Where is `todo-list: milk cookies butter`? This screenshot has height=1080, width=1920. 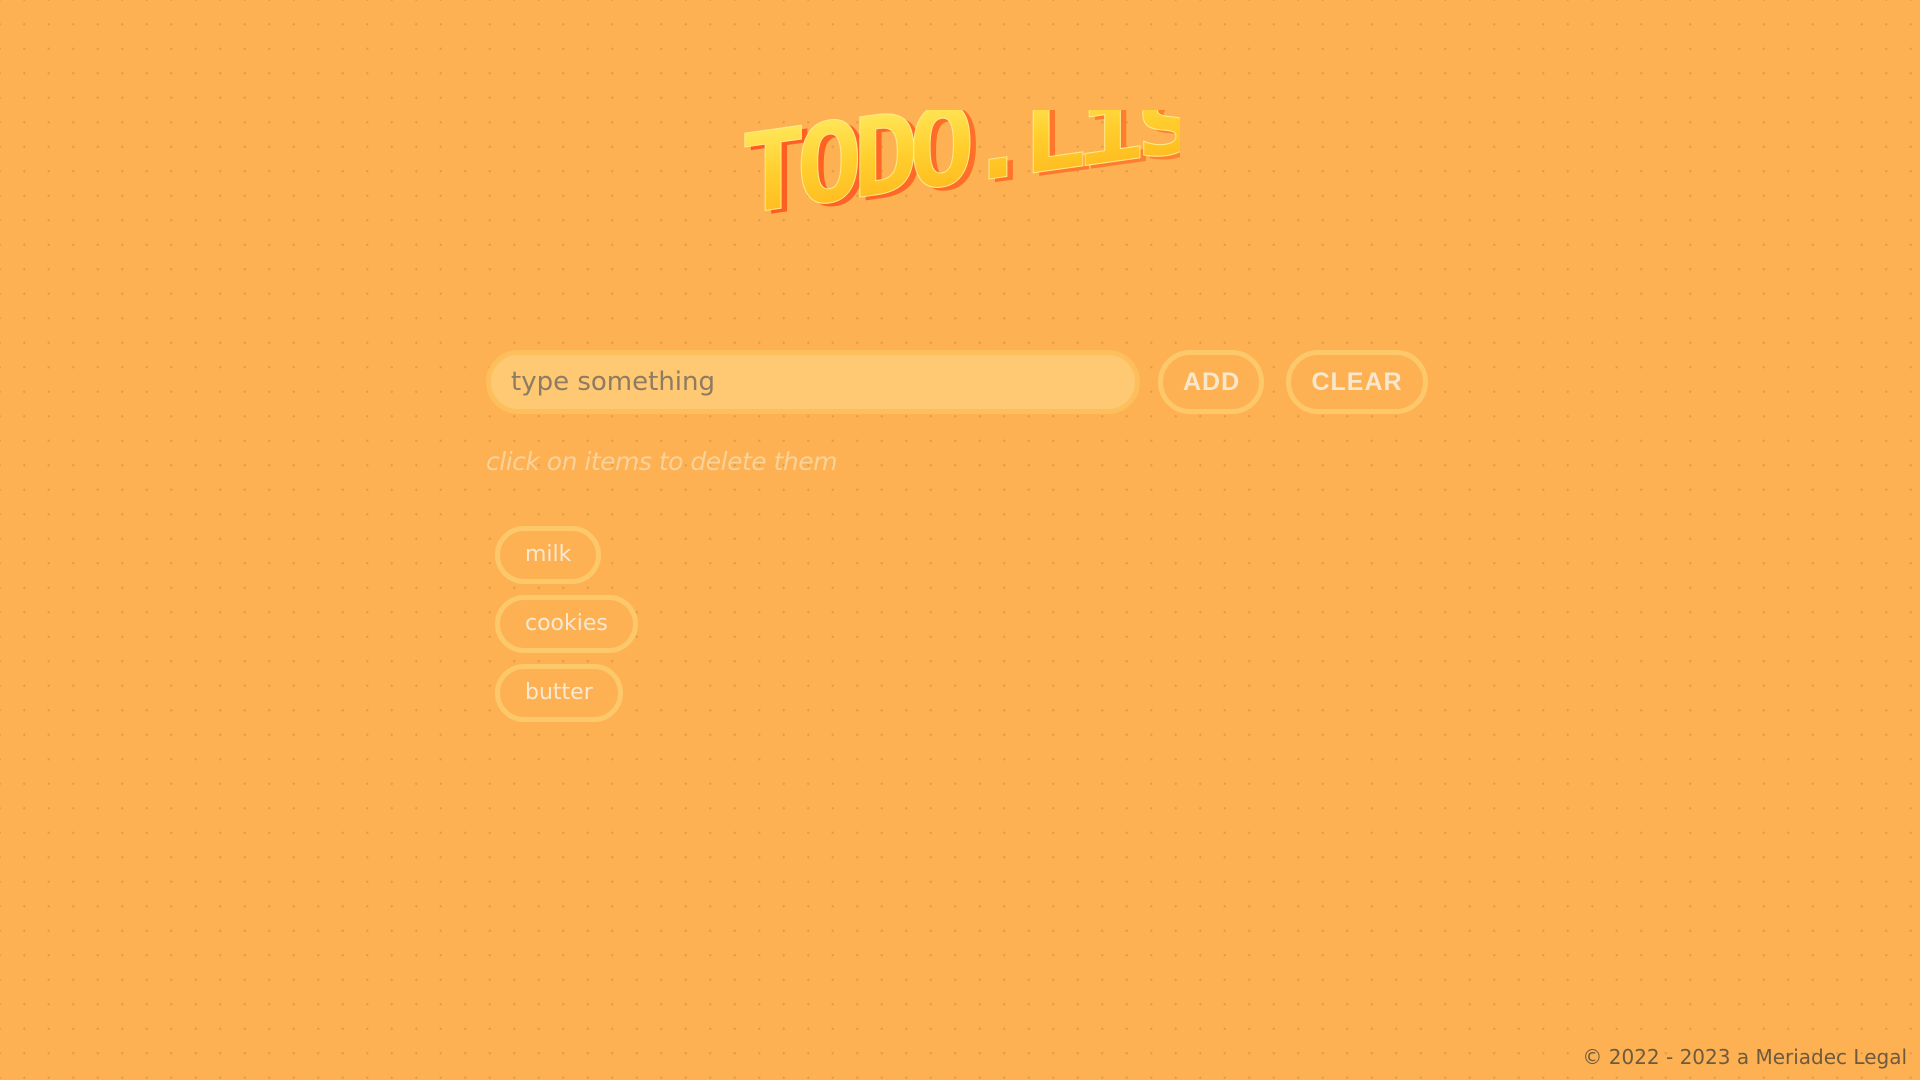 todo-list: milk cookies butter is located at coordinates (566, 629).